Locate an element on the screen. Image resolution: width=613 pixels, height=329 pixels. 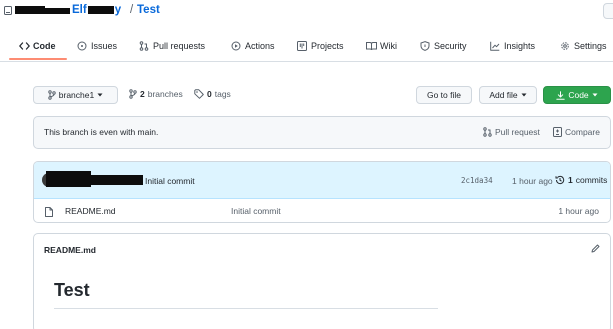
active-tab-underline is located at coordinates (38, 59).